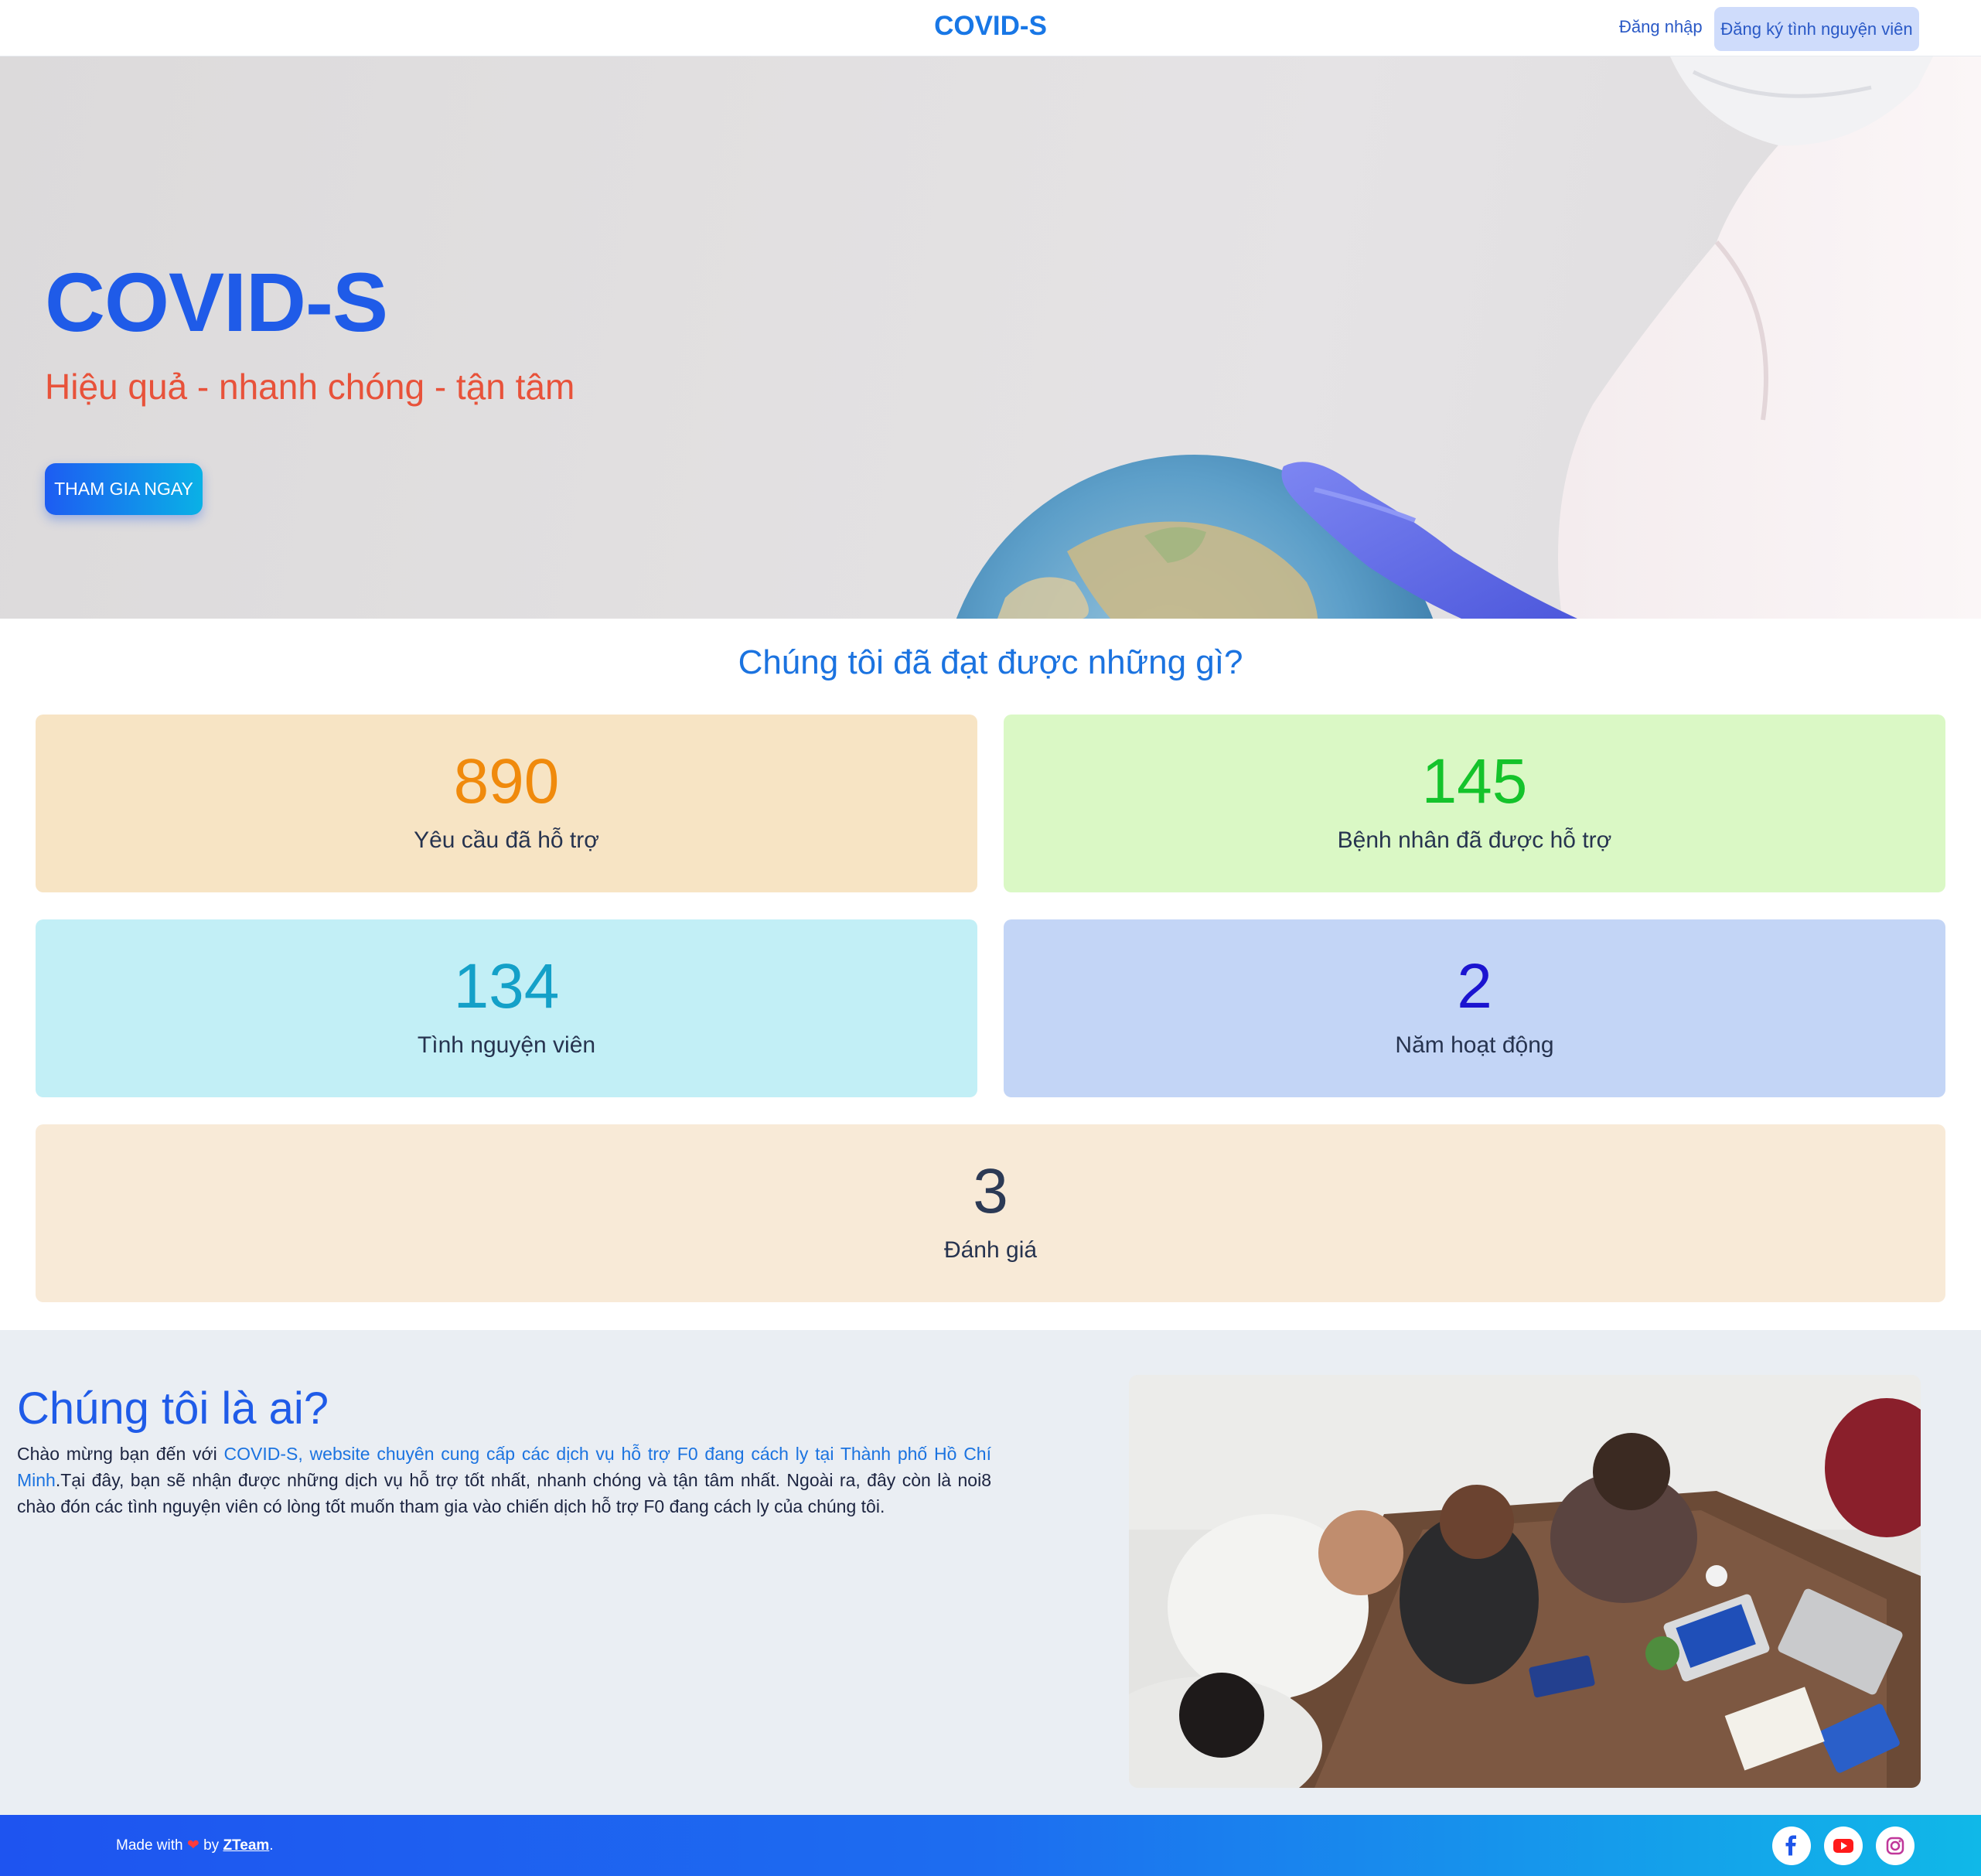  Describe the element at coordinates (271, 1845) in the screenshot. I see `period: .` at that location.